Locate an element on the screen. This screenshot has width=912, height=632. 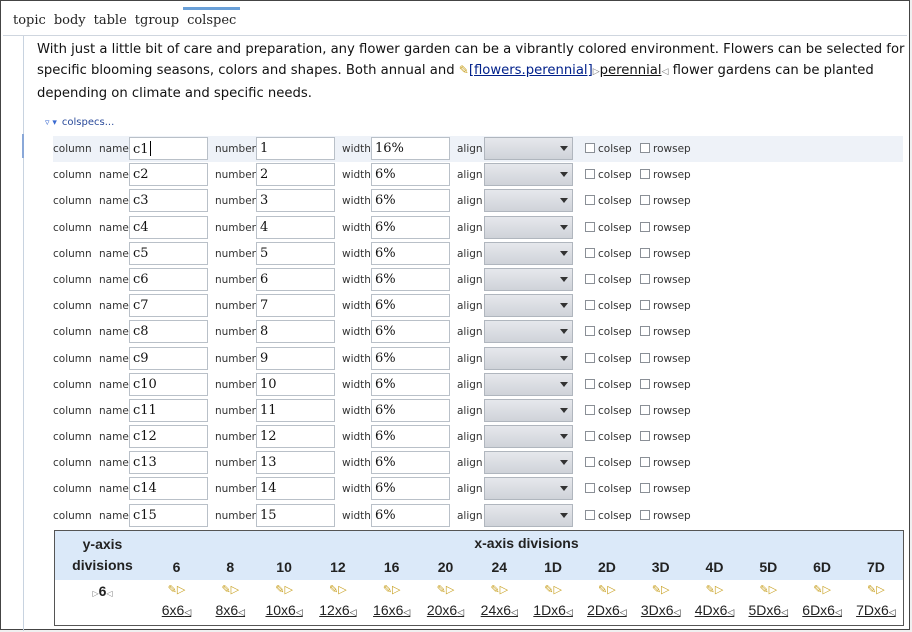
number-field: 14 is located at coordinates (295, 489).